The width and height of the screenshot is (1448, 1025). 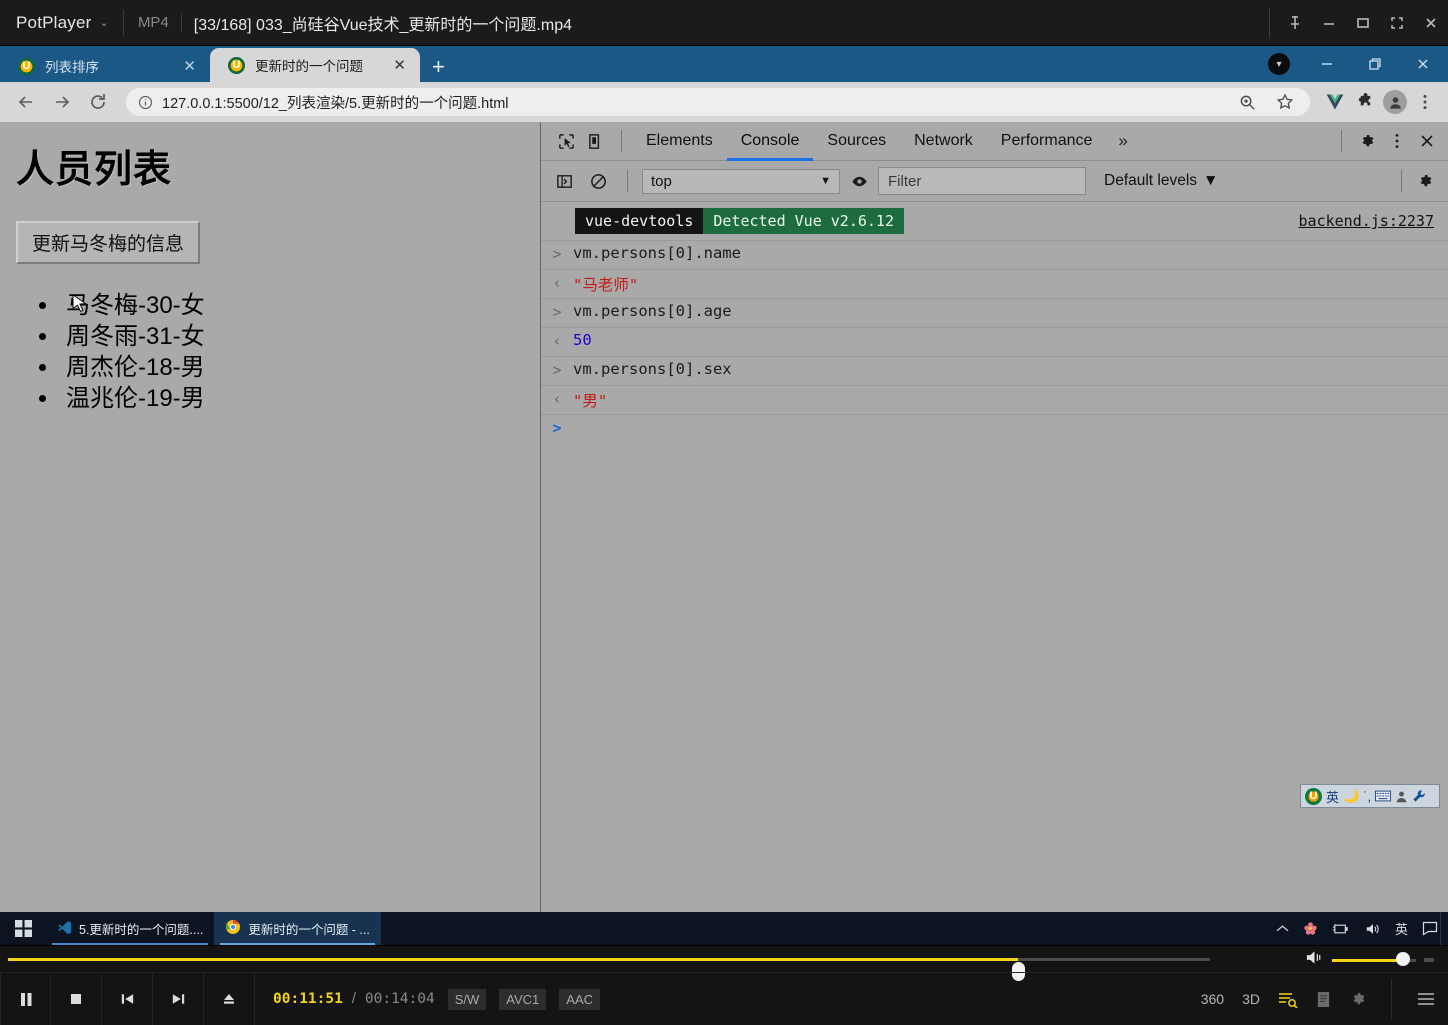 What do you see at coordinates (1427, 141) in the screenshot?
I see `close-devtools-icon` at bounding box center [1427, 141].